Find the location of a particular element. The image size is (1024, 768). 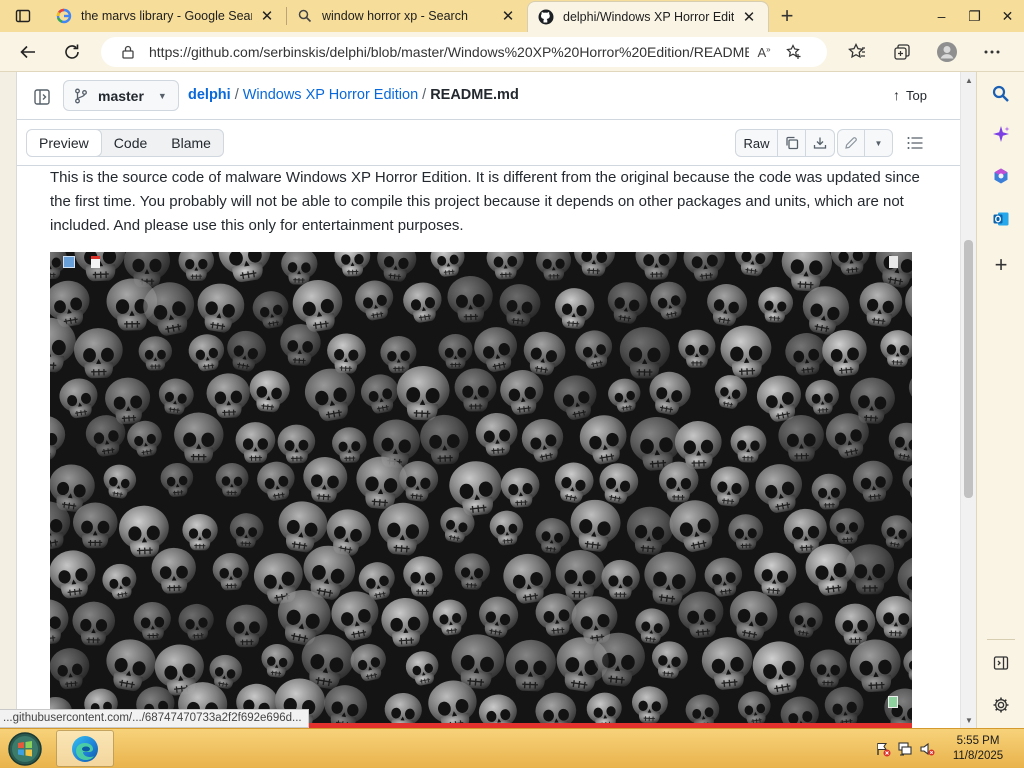

read-aloud-icon: A» is located at coordinates (764, 52).